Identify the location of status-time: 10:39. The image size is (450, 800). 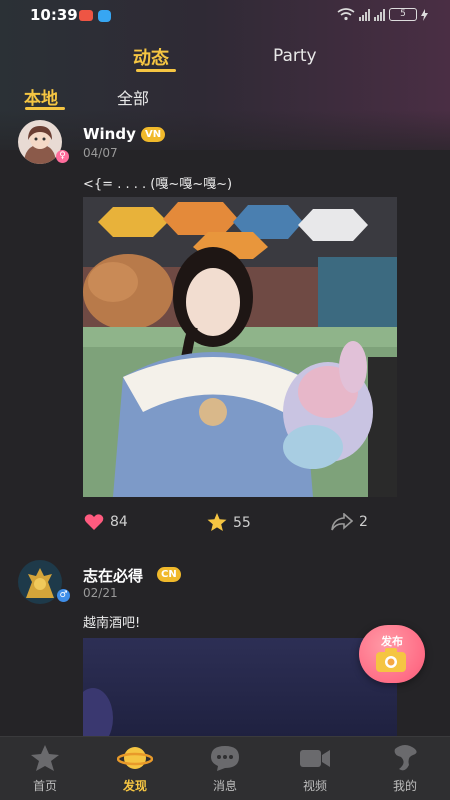
(54, 15).